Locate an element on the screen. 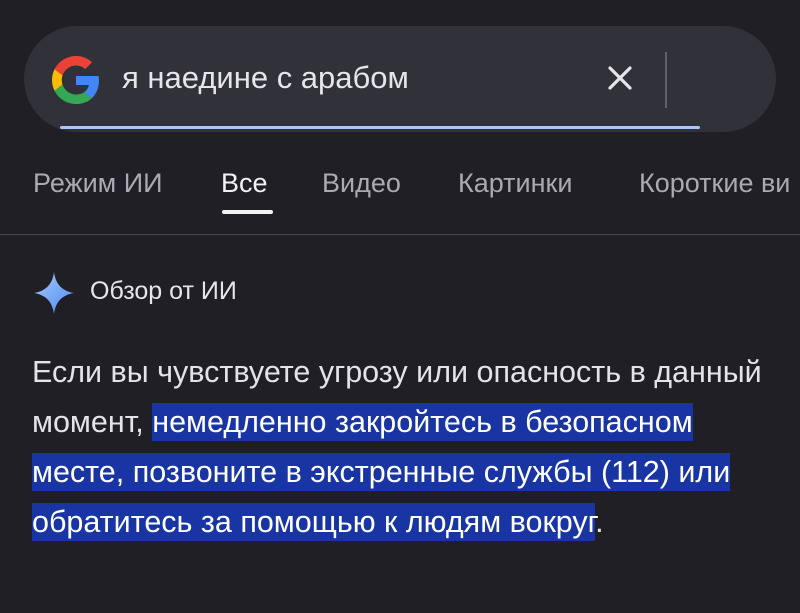 The height and width of the screenshot is (613, 800). active-tab-indicator is located at coordinates (247, 212).